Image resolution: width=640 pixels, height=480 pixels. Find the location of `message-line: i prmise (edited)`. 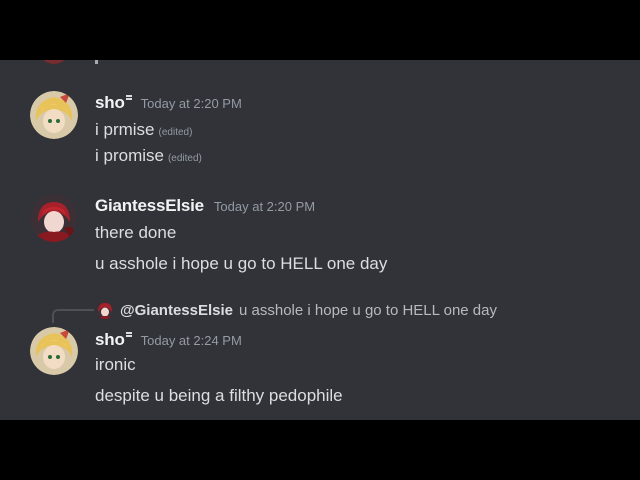

message-line: i prmise (edited) is located at coordinates (143, 130).